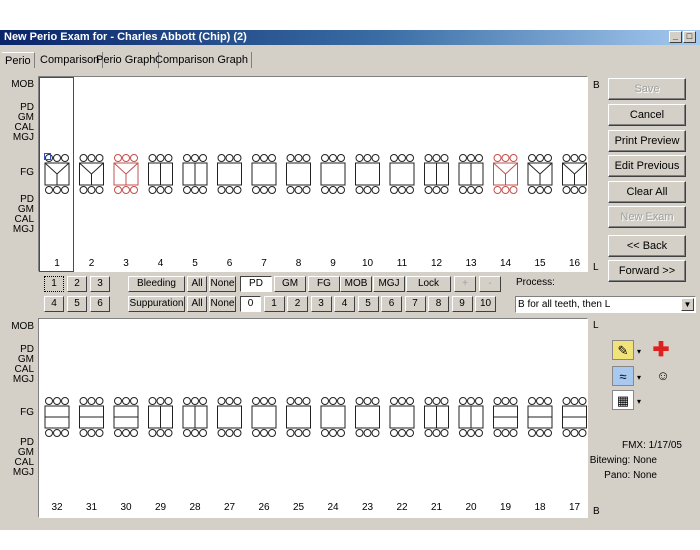 The width and height of the screenshot is (700, 550). What do you see at coordinates (92, 263) in the screenshot?
I see `upper-tooth-number: 2` at bounding box center [92, 263].